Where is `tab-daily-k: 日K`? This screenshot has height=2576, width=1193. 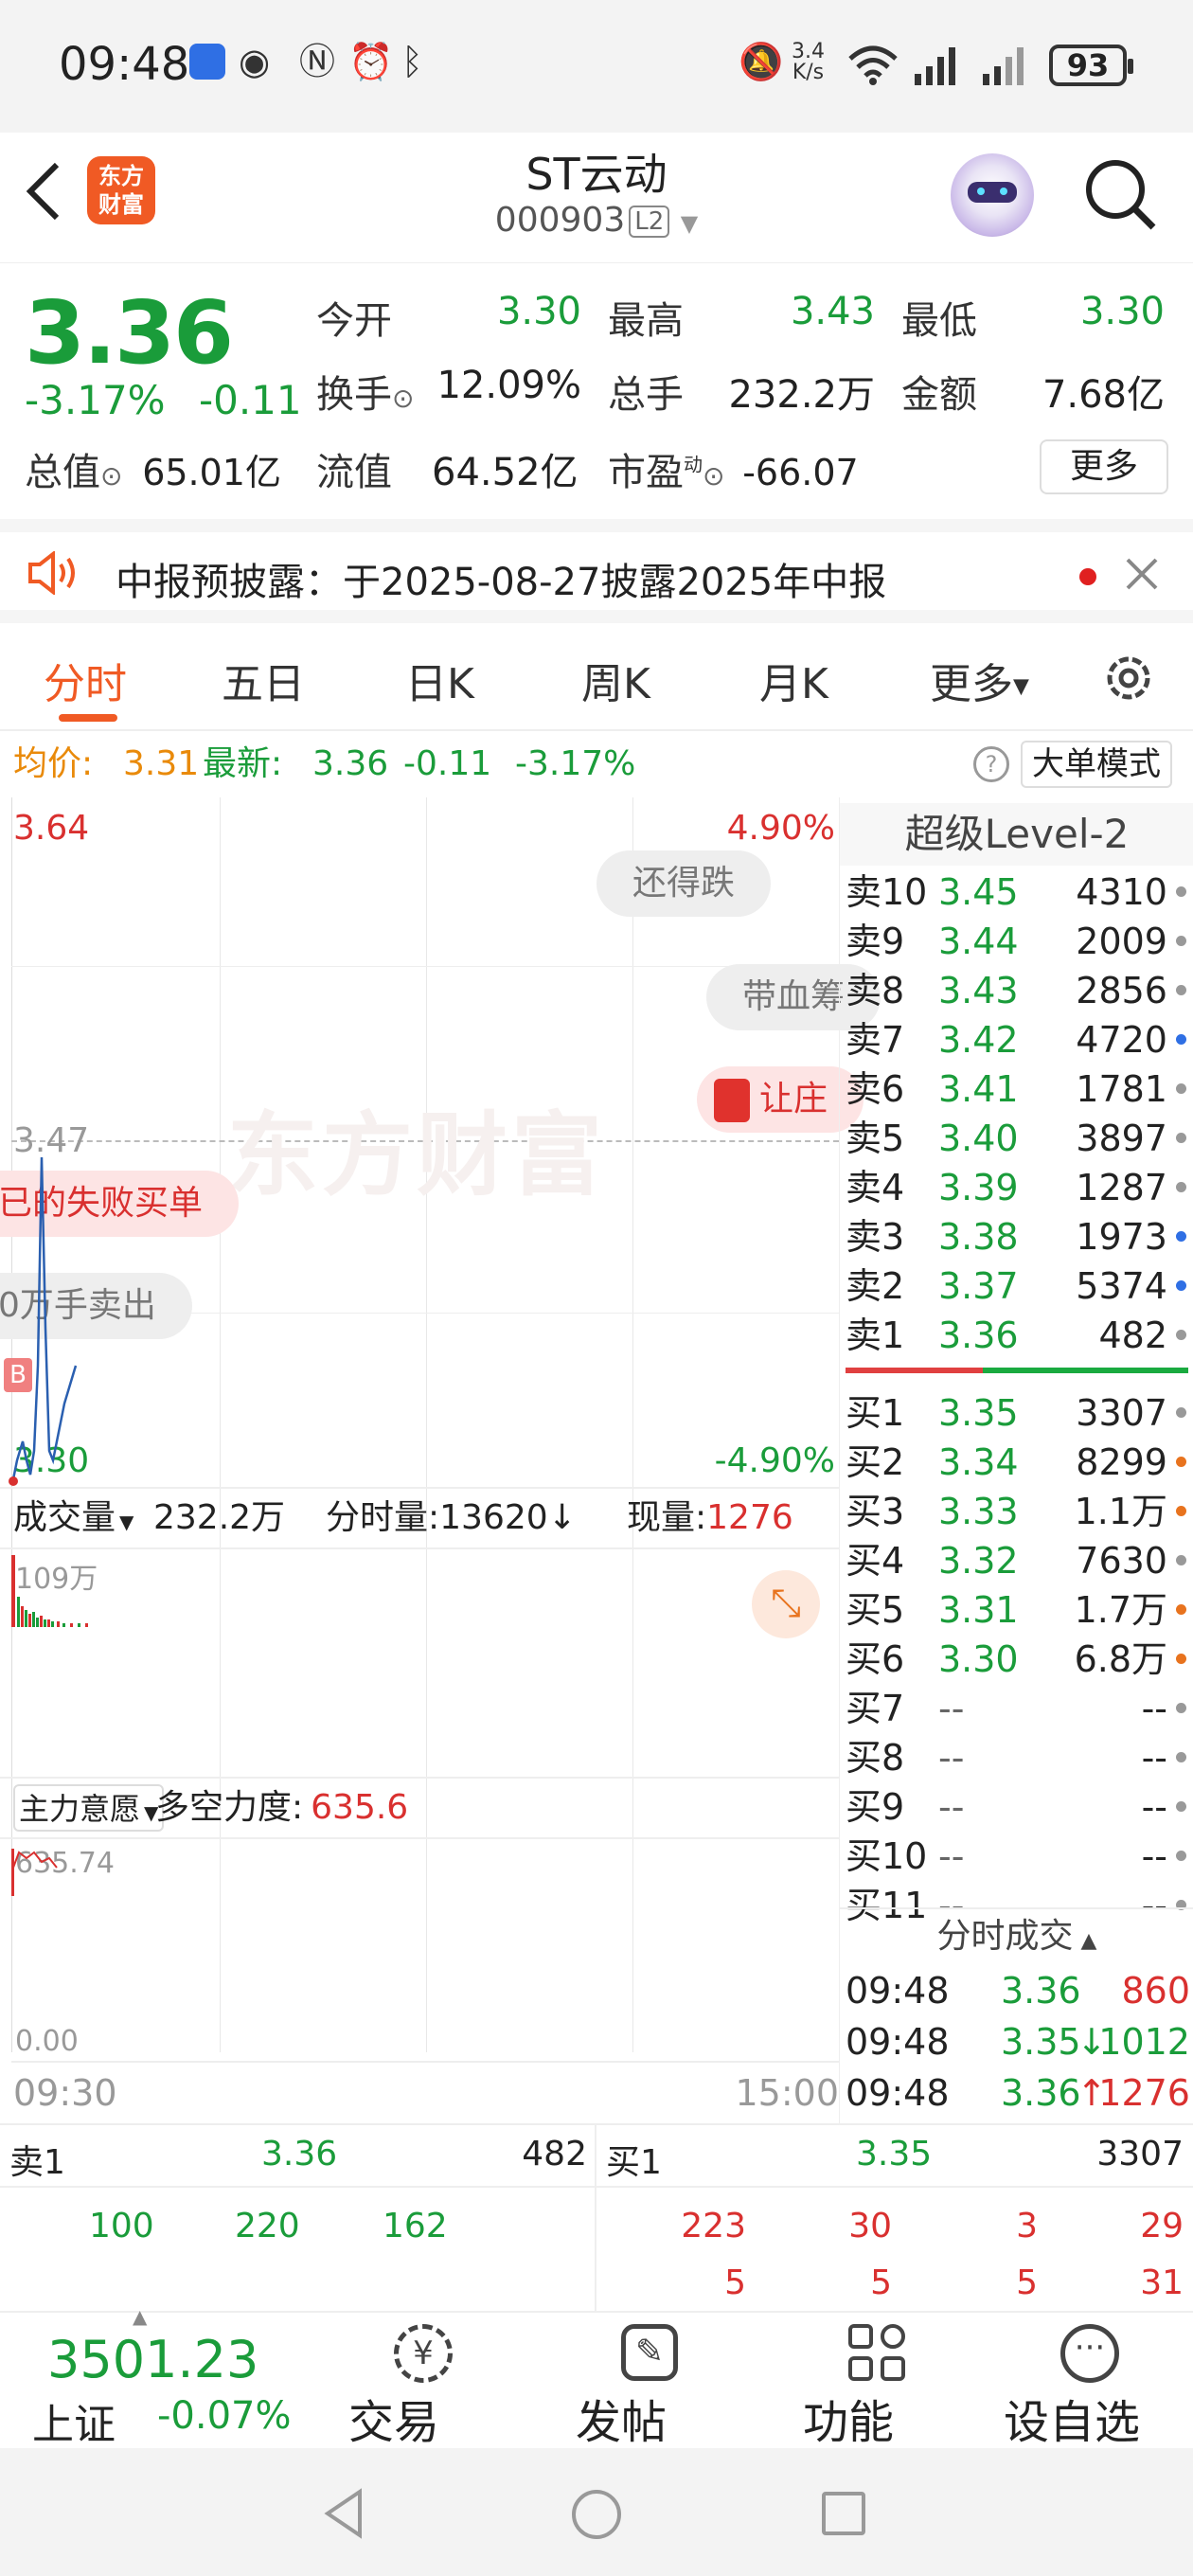
tab-daily-k: 日K is located at coordinates (439, 680).